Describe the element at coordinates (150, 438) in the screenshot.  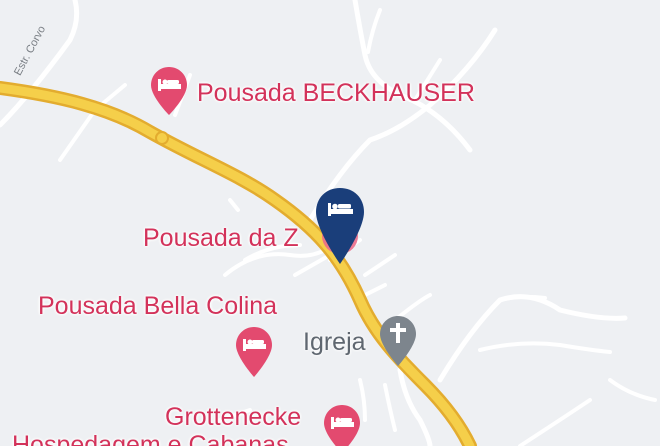
I see `poi-label-hospedagem: Hospedagem e Cabanas` at that location.